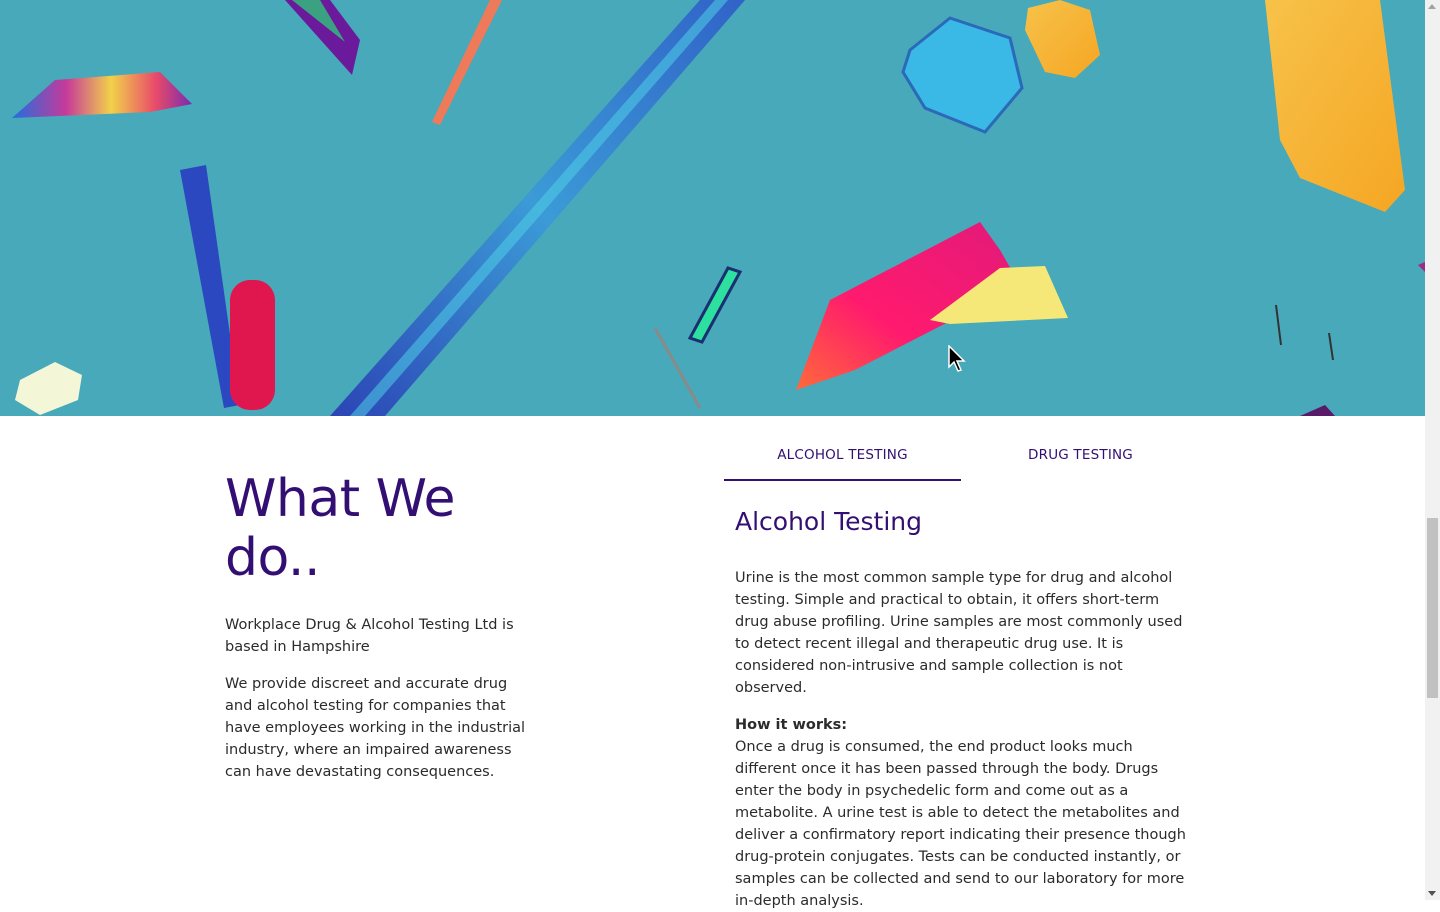  Describe the element at coordinates (829, 521) in the screenshot. I see `panel-title: Alcohol Testing` at that location.